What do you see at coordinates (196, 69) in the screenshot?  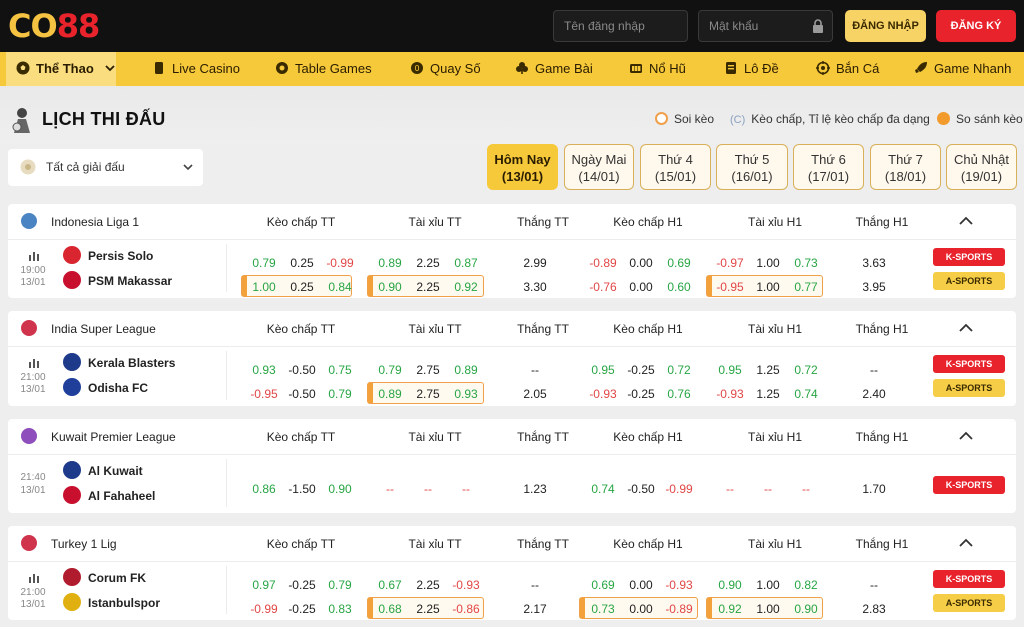 I see `nav-live-casino: Live Casino` at bounding box center [196, 69].